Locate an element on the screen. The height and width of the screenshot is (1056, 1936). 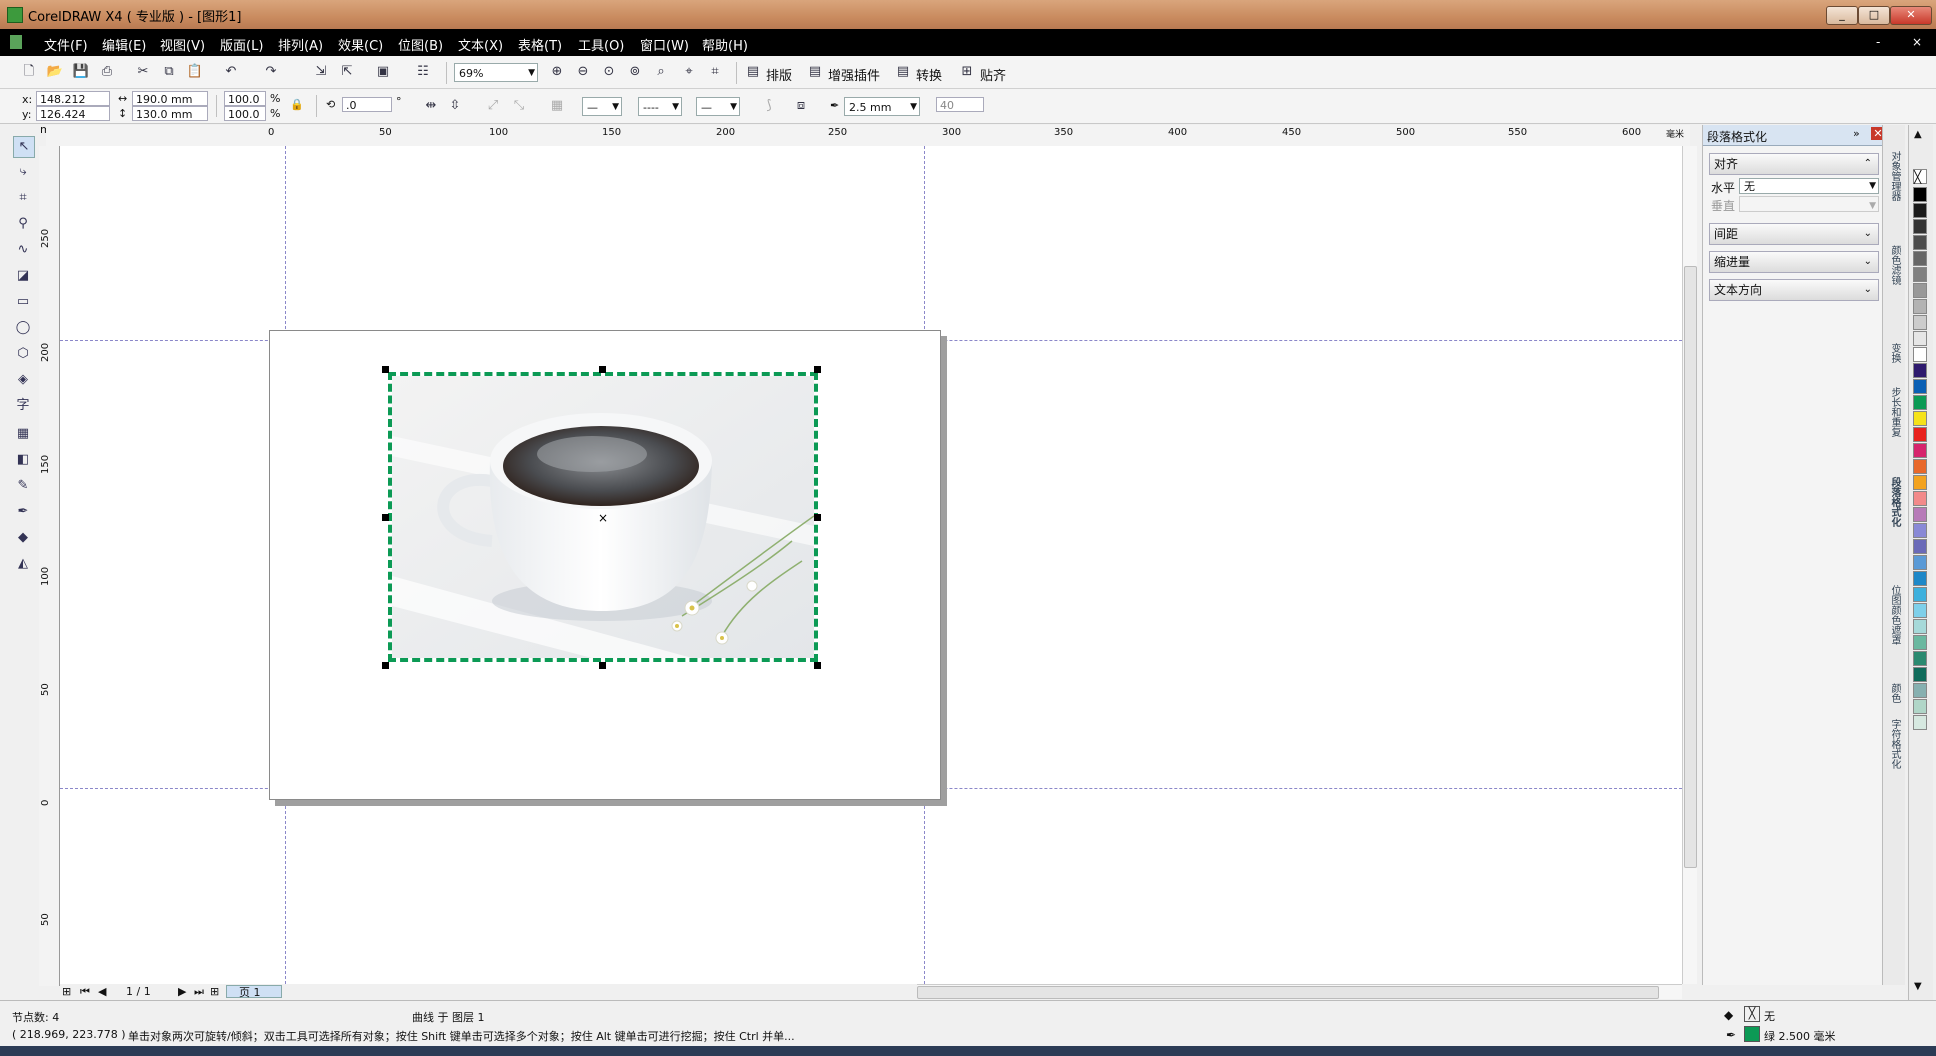
rotation-field: .0 is located at coordinates (367, 104).